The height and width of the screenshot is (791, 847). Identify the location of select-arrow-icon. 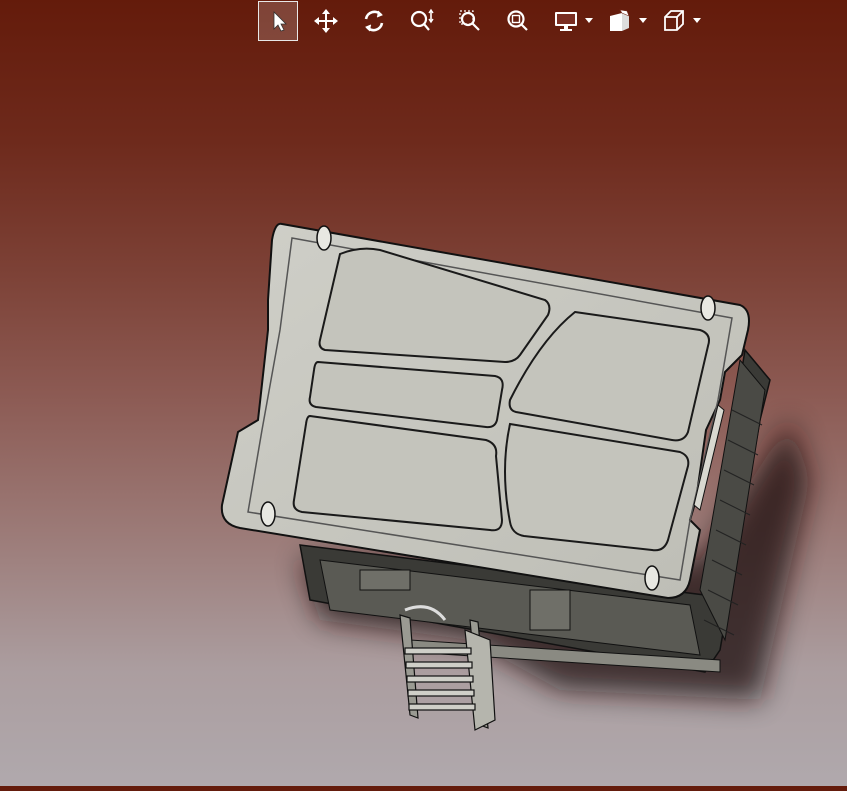
(280, 21).